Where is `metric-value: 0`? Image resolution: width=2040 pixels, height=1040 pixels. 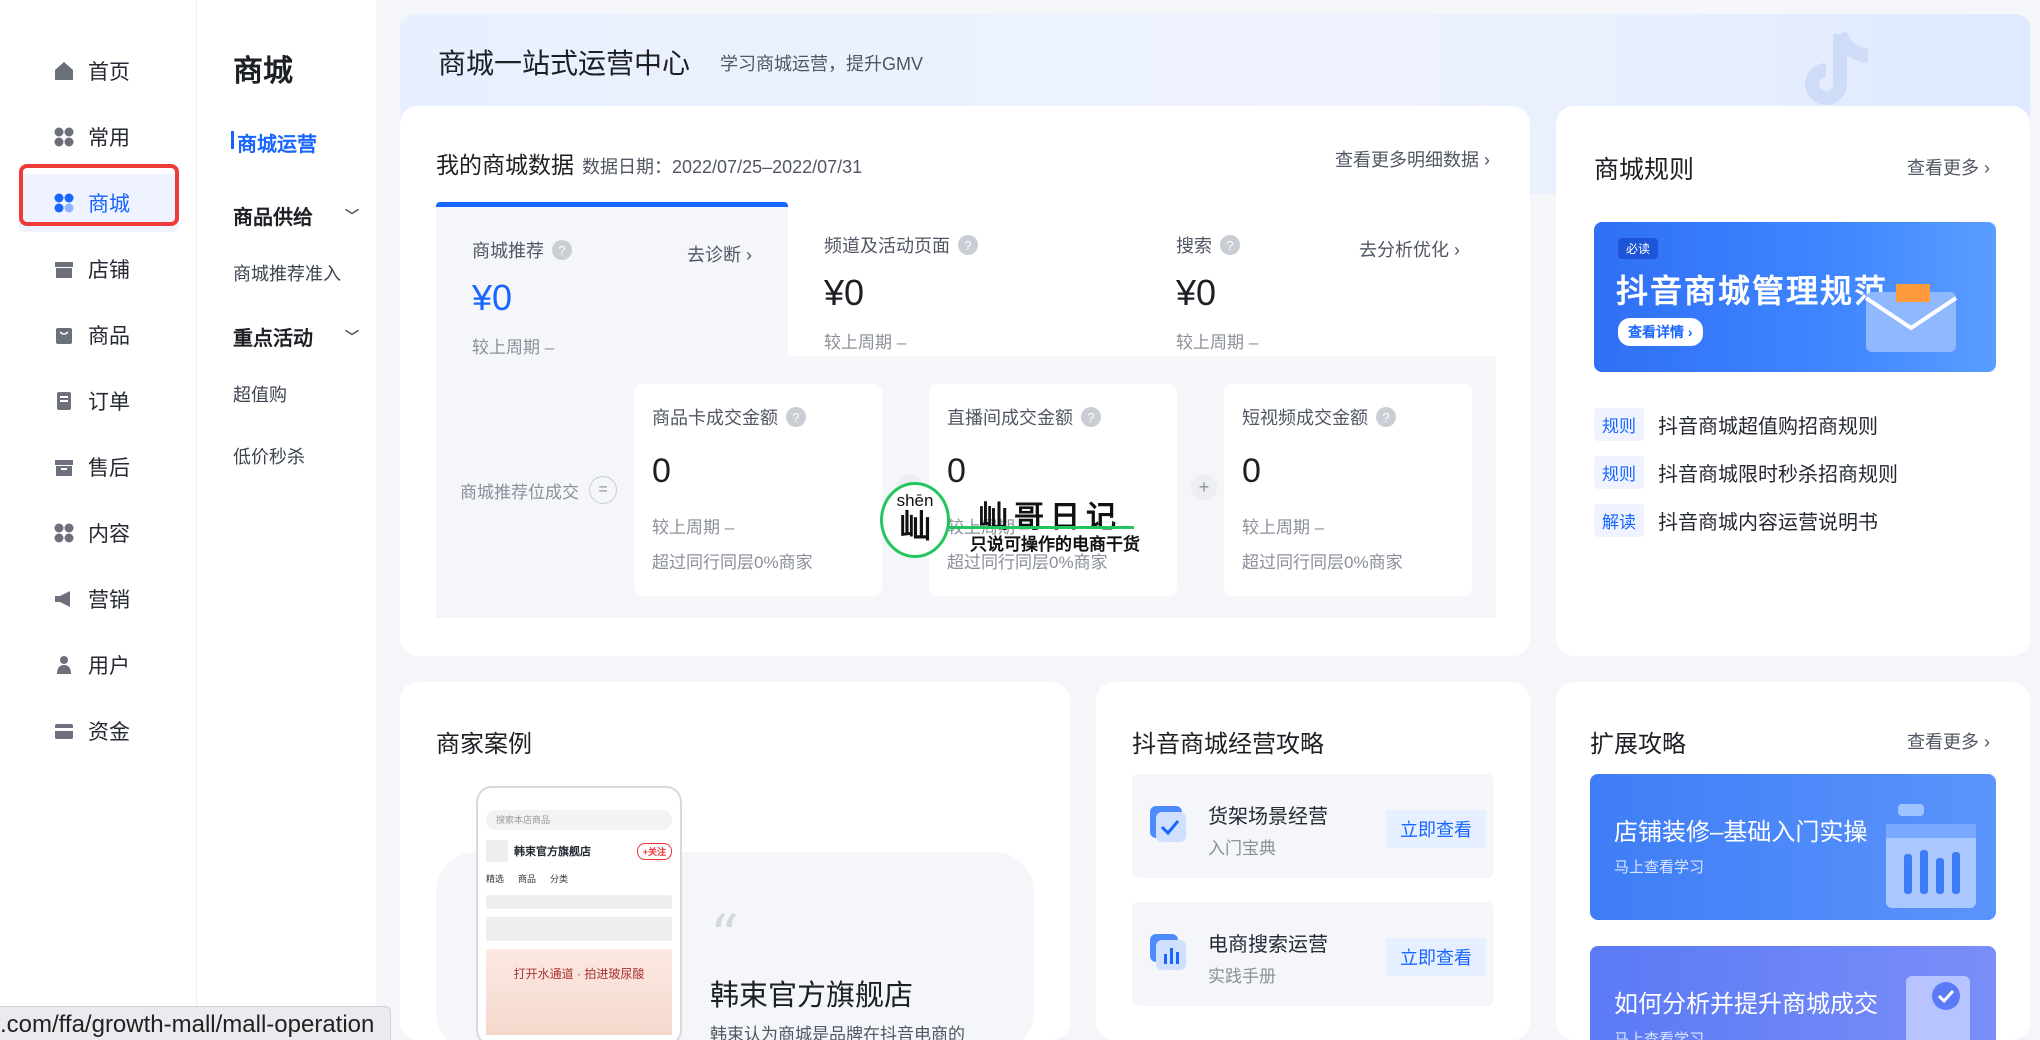 metric-value: 0 is located at coordinates (661, 471).